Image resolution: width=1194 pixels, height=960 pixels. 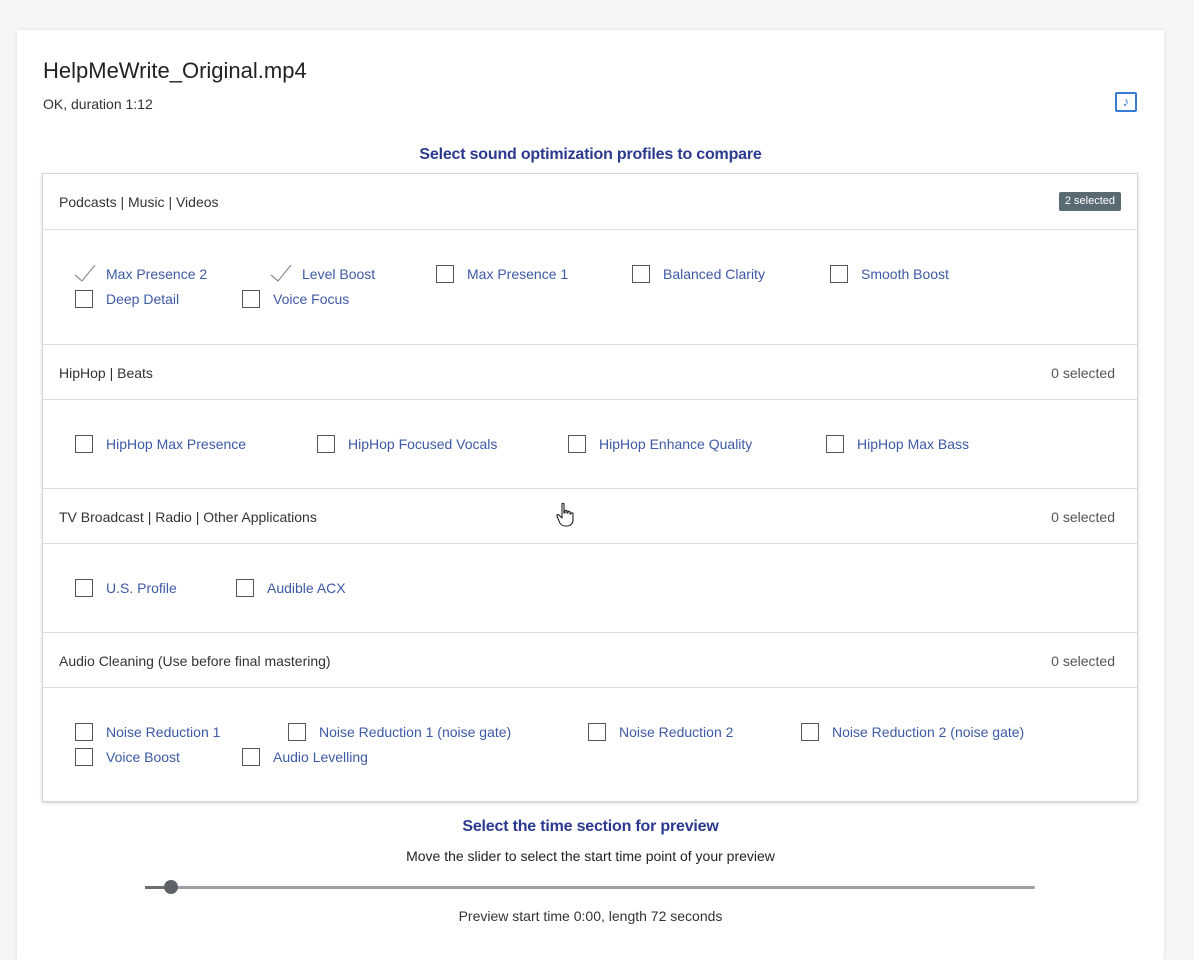 What do you see at coordinates (143, 299) in the screenshot?
I see `option-label: Deep Detail` at bounding box center [143, 299].